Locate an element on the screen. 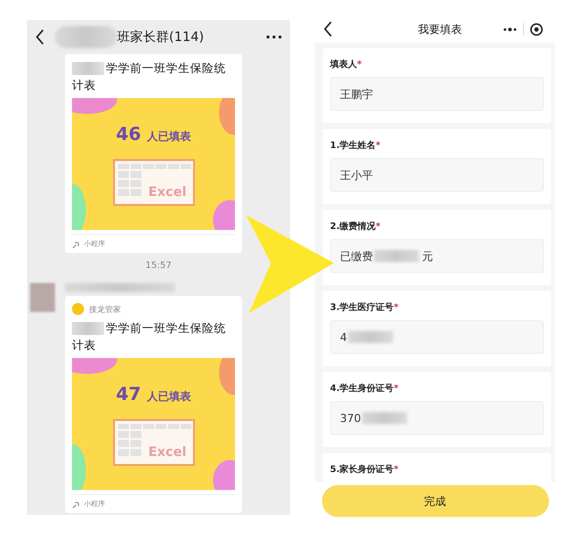 This screenshot has width=580, height=545. question-label: 3.学生医疗证号 is located at coordinates (362, 308).